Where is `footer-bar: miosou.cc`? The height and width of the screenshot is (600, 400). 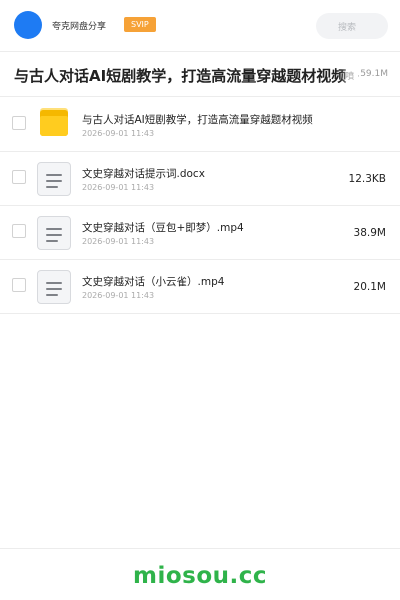
footer-bar: miosou.cc is located at coordinates (200, 574).